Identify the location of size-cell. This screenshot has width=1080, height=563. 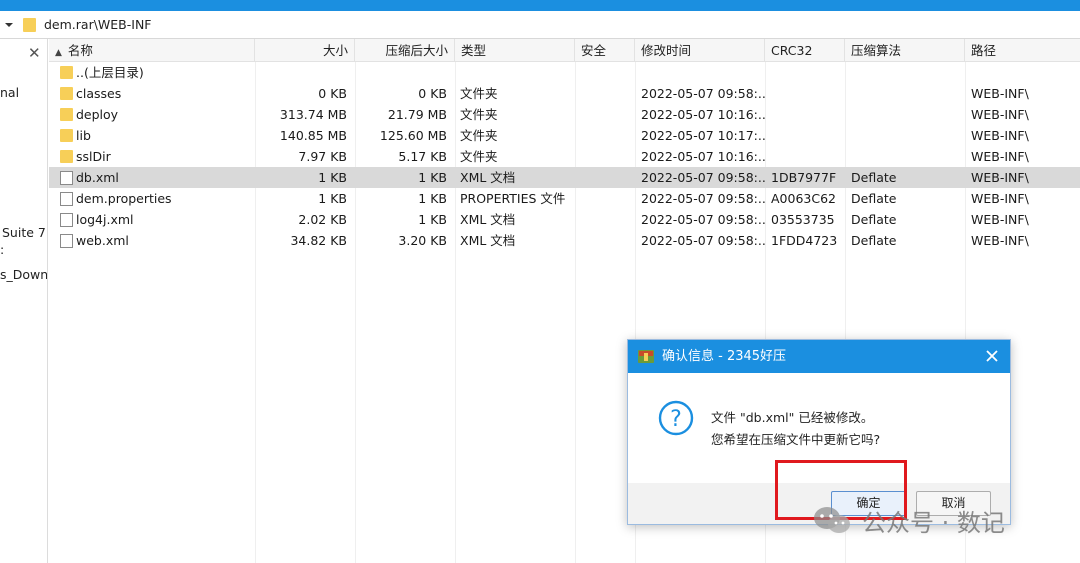
(301, 72).